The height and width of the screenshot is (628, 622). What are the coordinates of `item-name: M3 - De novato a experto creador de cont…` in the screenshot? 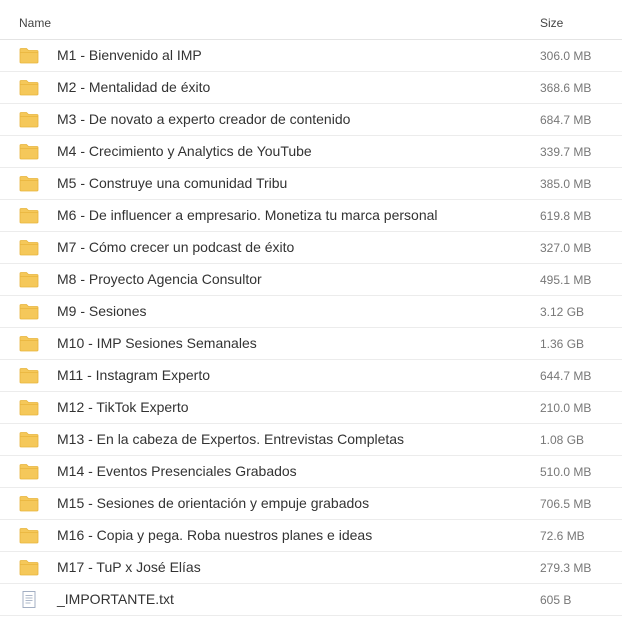 It's located at (203, 119).